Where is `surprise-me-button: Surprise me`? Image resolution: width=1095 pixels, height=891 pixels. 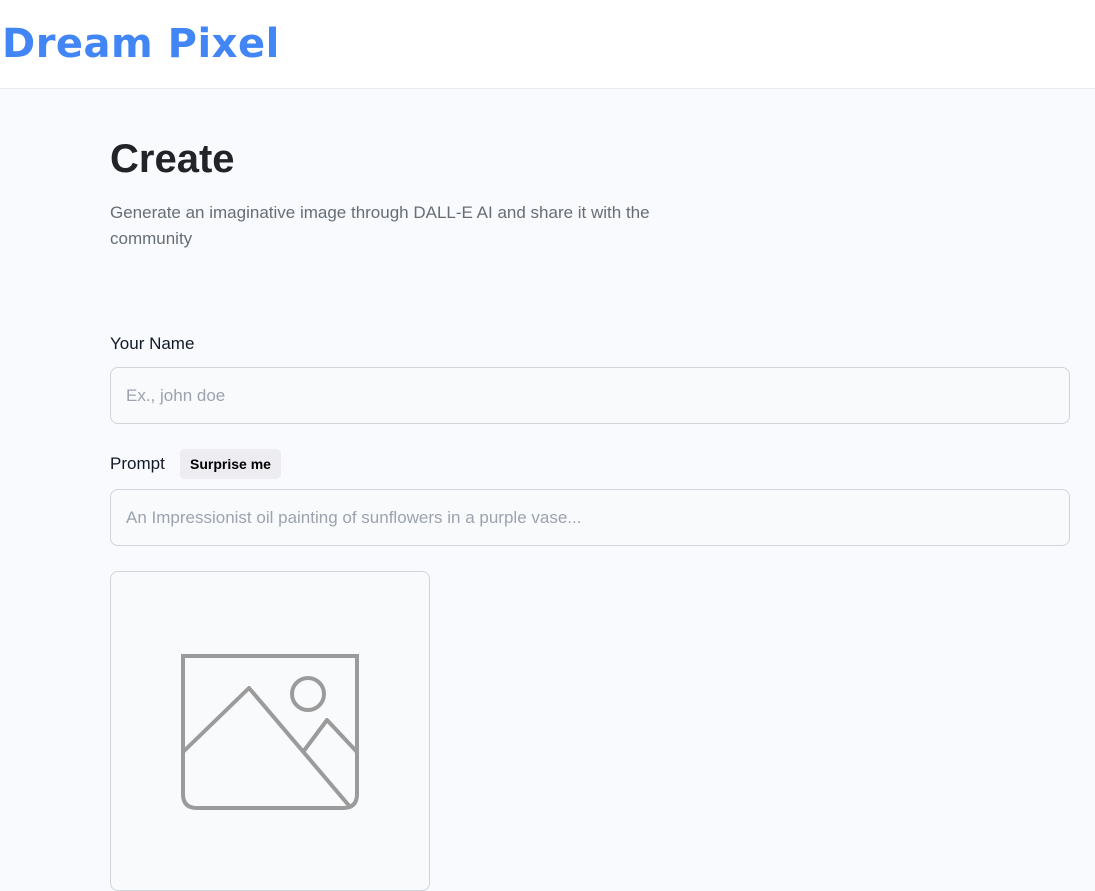
surprise-me-button: Surprise me is located at coordinates (230, 464).